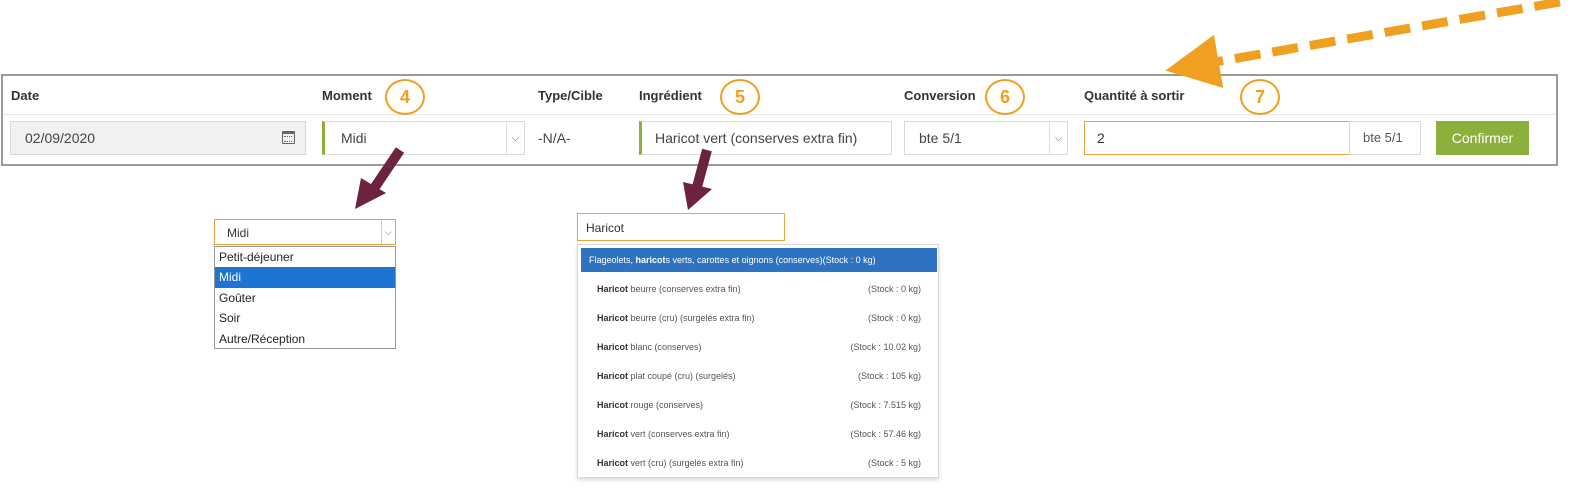 Image resolution: width=1581 pixels, height=489 pixels. I want to click on item-stock: (Stock : 105 kg), so click(889, 376).